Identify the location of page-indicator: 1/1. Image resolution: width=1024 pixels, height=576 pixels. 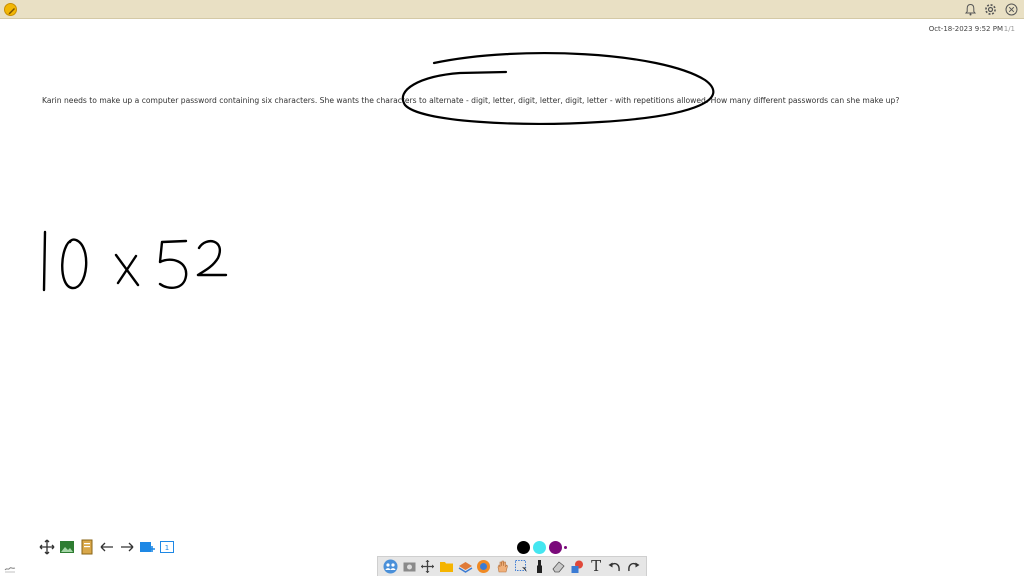
(1009, 29).